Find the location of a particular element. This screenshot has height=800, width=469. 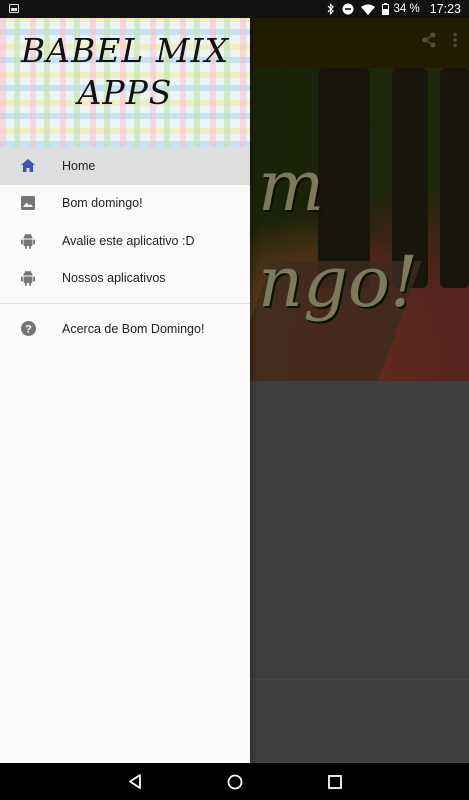

drawer-secondary-menu: ? Acerca de Bom Domingo! is located at coordinates (125, 329).